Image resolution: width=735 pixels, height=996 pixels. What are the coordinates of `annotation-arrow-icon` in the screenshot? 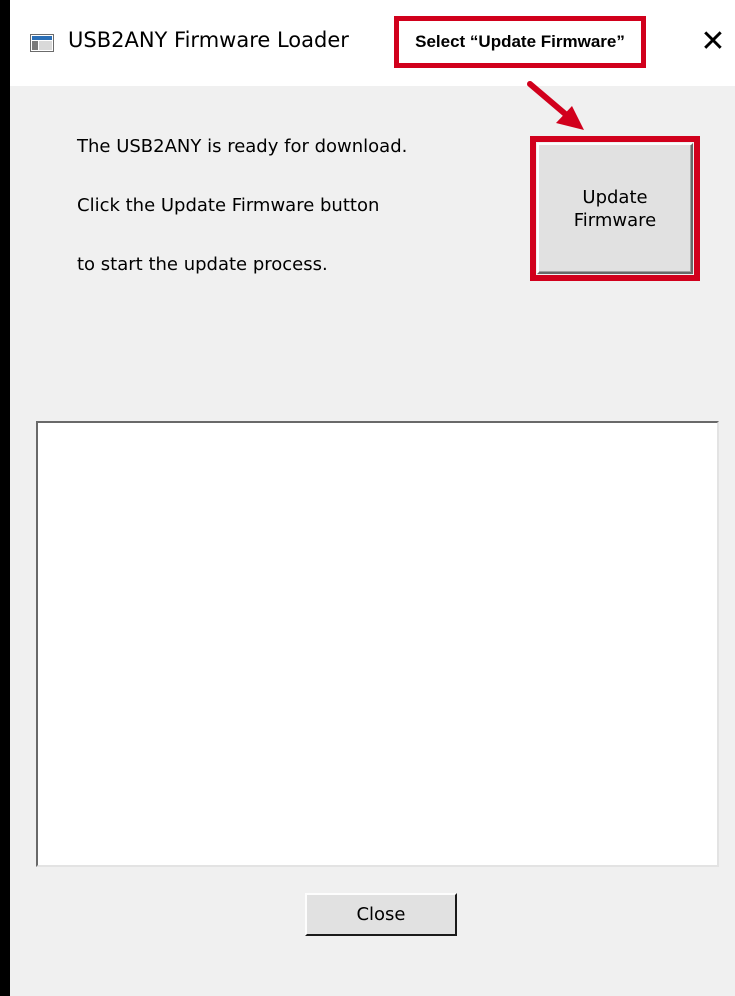 It's located at (555, 105).